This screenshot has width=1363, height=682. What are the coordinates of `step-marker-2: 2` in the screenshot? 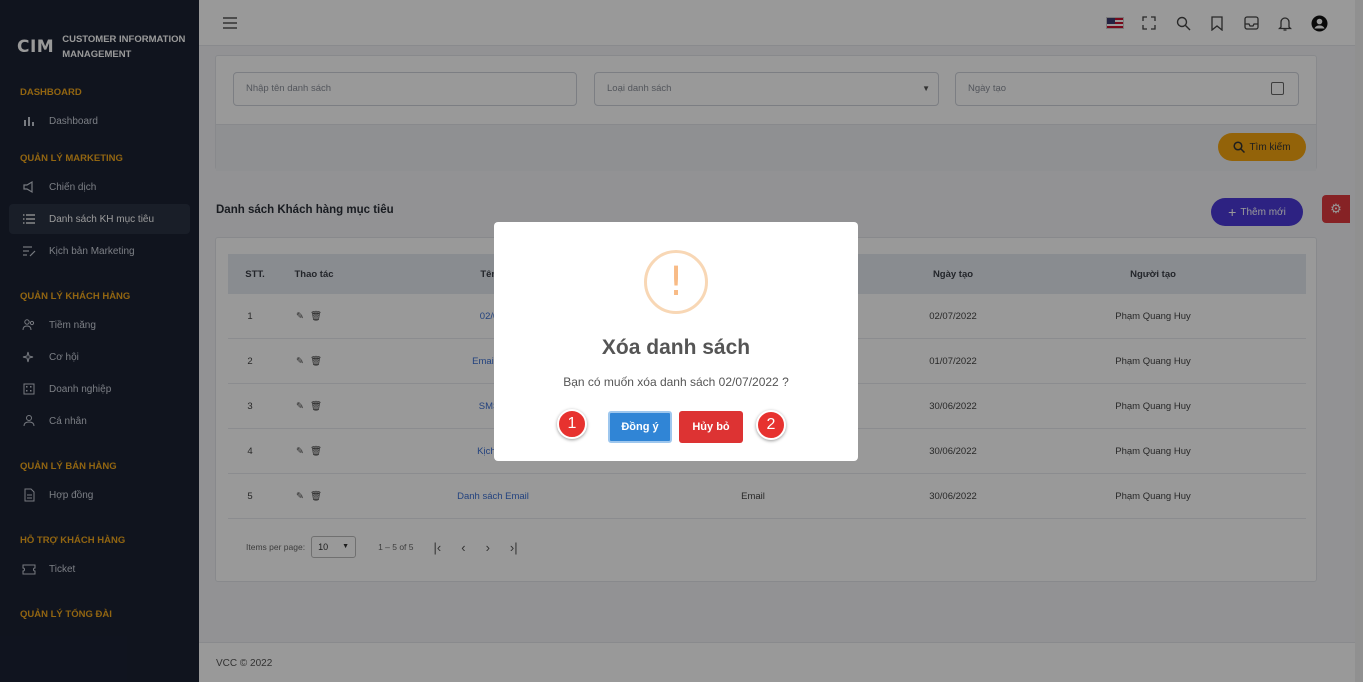 It's located at (771, 425).